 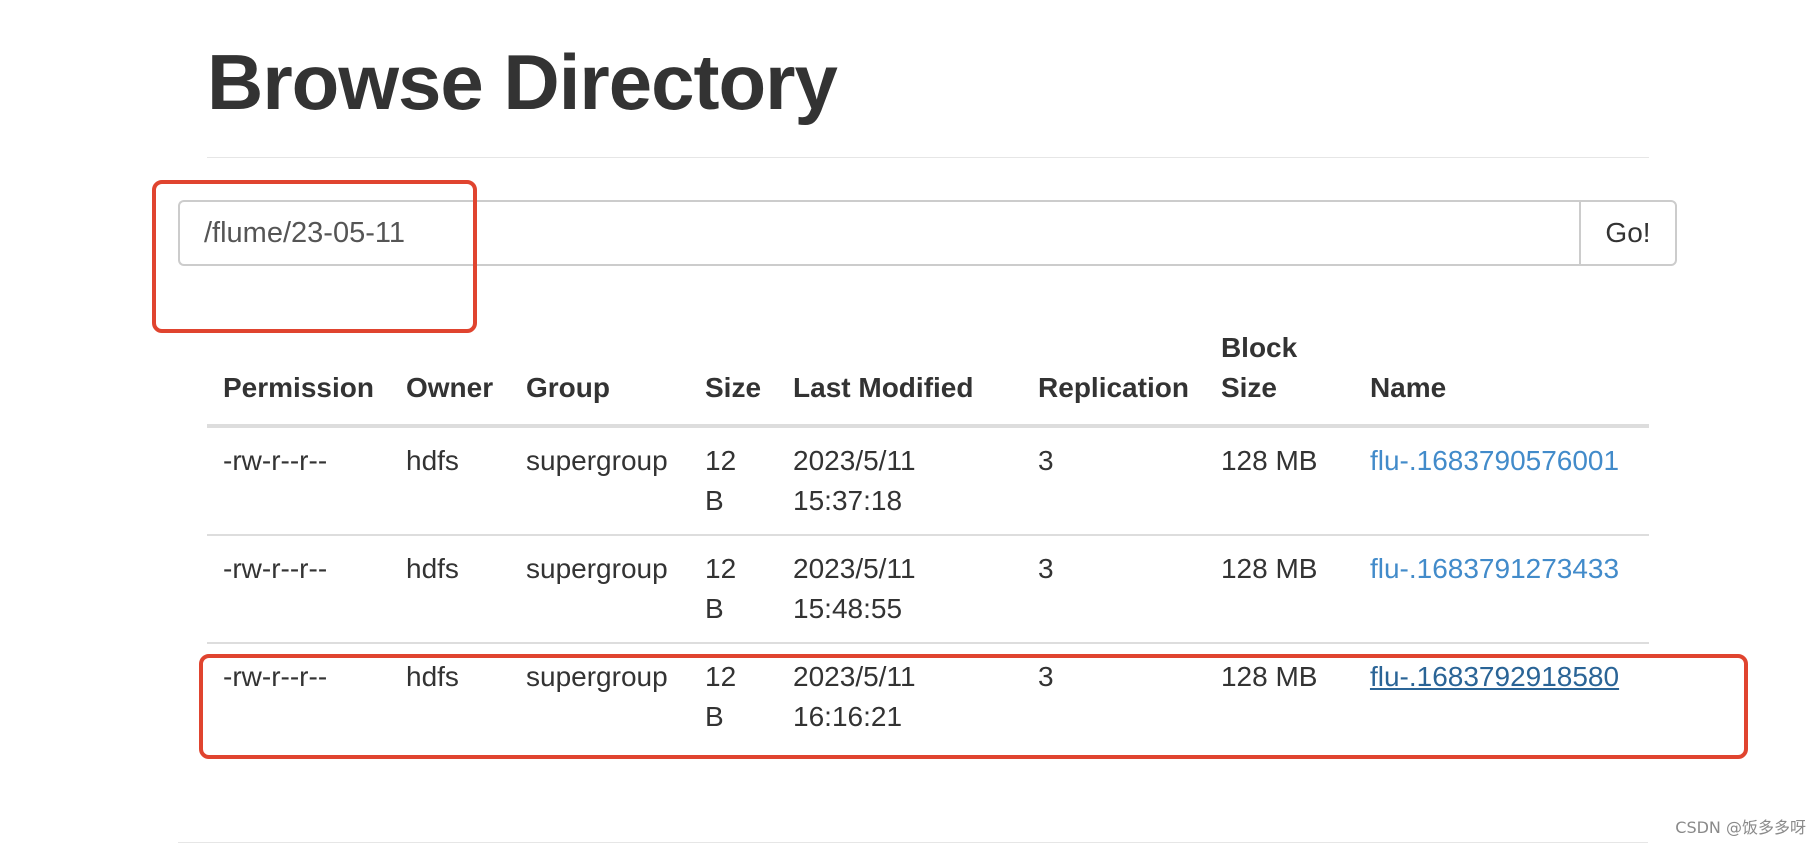 I want to click on watermark: CSDN @饭多多呀, so click(x=1740, y=827).